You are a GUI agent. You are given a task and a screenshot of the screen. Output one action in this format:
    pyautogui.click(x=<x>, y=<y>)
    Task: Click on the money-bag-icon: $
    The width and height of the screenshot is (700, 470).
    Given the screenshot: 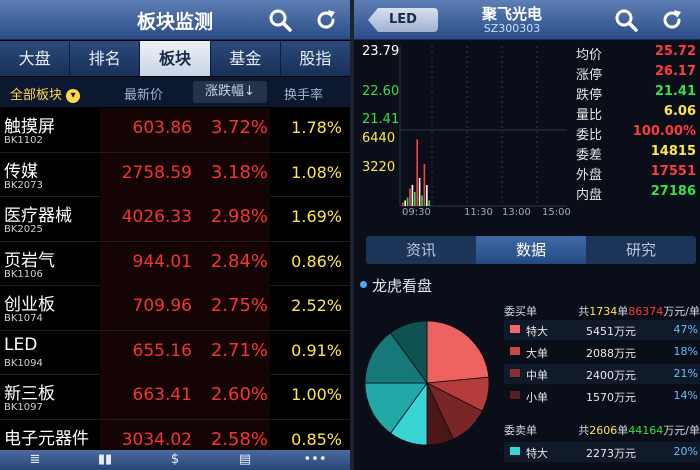 What is the action you would take?
    pyautogui.click(x=175, y=460)
    